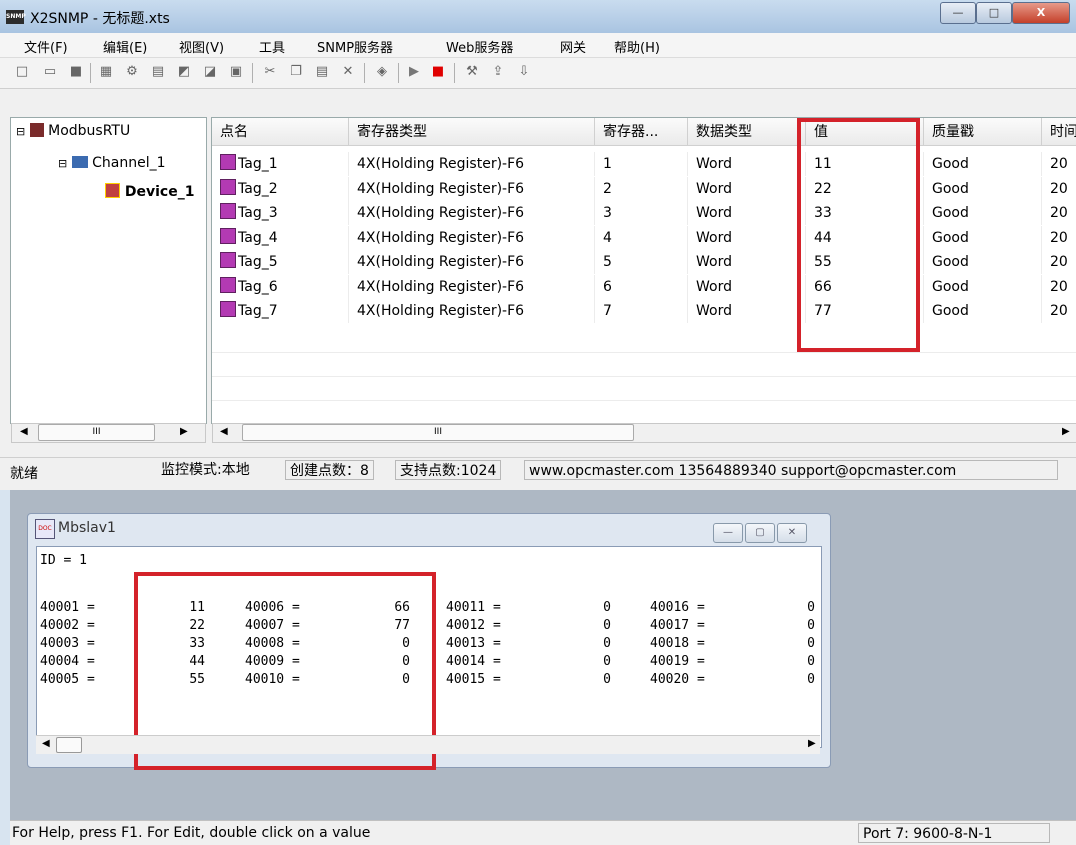 This screenshot has width=1076, height=845. Describe the element at coordinates (958, 13) in the screenshot. I see `minimize-button: —` at that location.